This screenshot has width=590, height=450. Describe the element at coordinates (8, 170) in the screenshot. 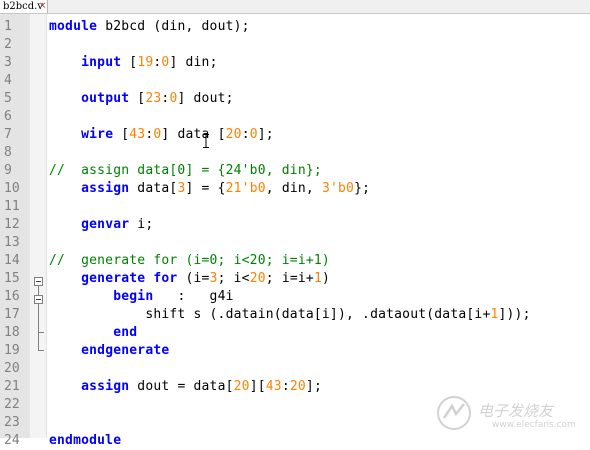

I see `line-number: 9` at that location.